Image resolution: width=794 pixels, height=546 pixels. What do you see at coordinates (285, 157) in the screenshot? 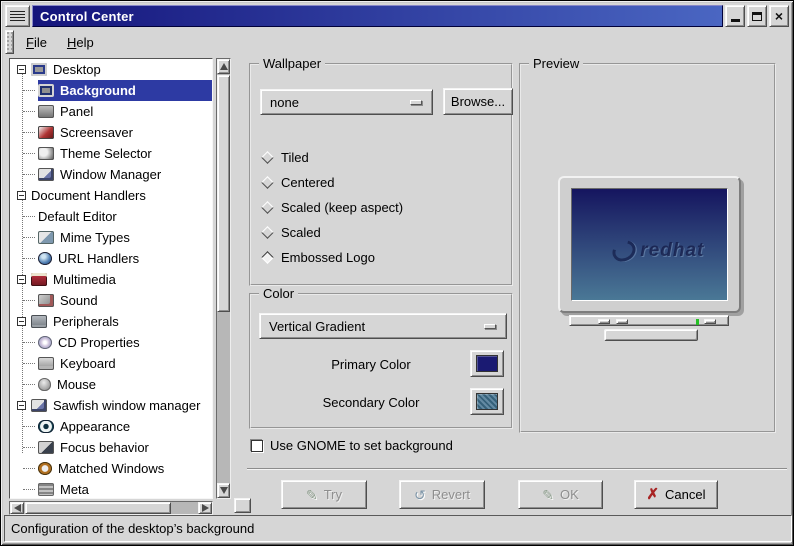
I see `radio-tiled: Tiled` at bounding box center [285, 157].